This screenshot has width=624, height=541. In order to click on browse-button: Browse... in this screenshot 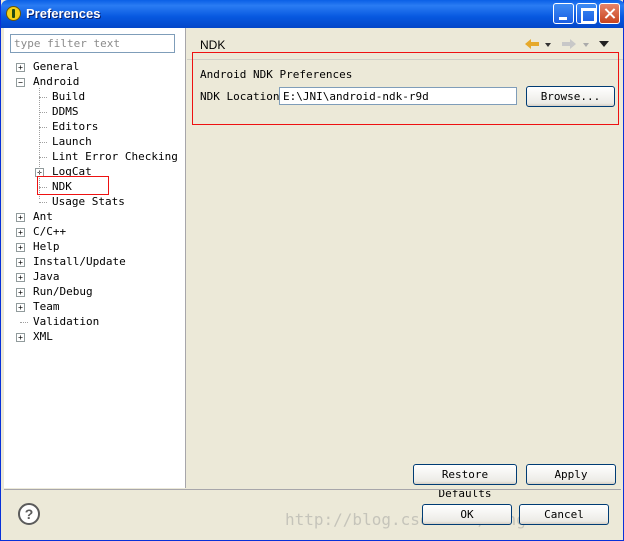, I will do `click(570, 96)`.